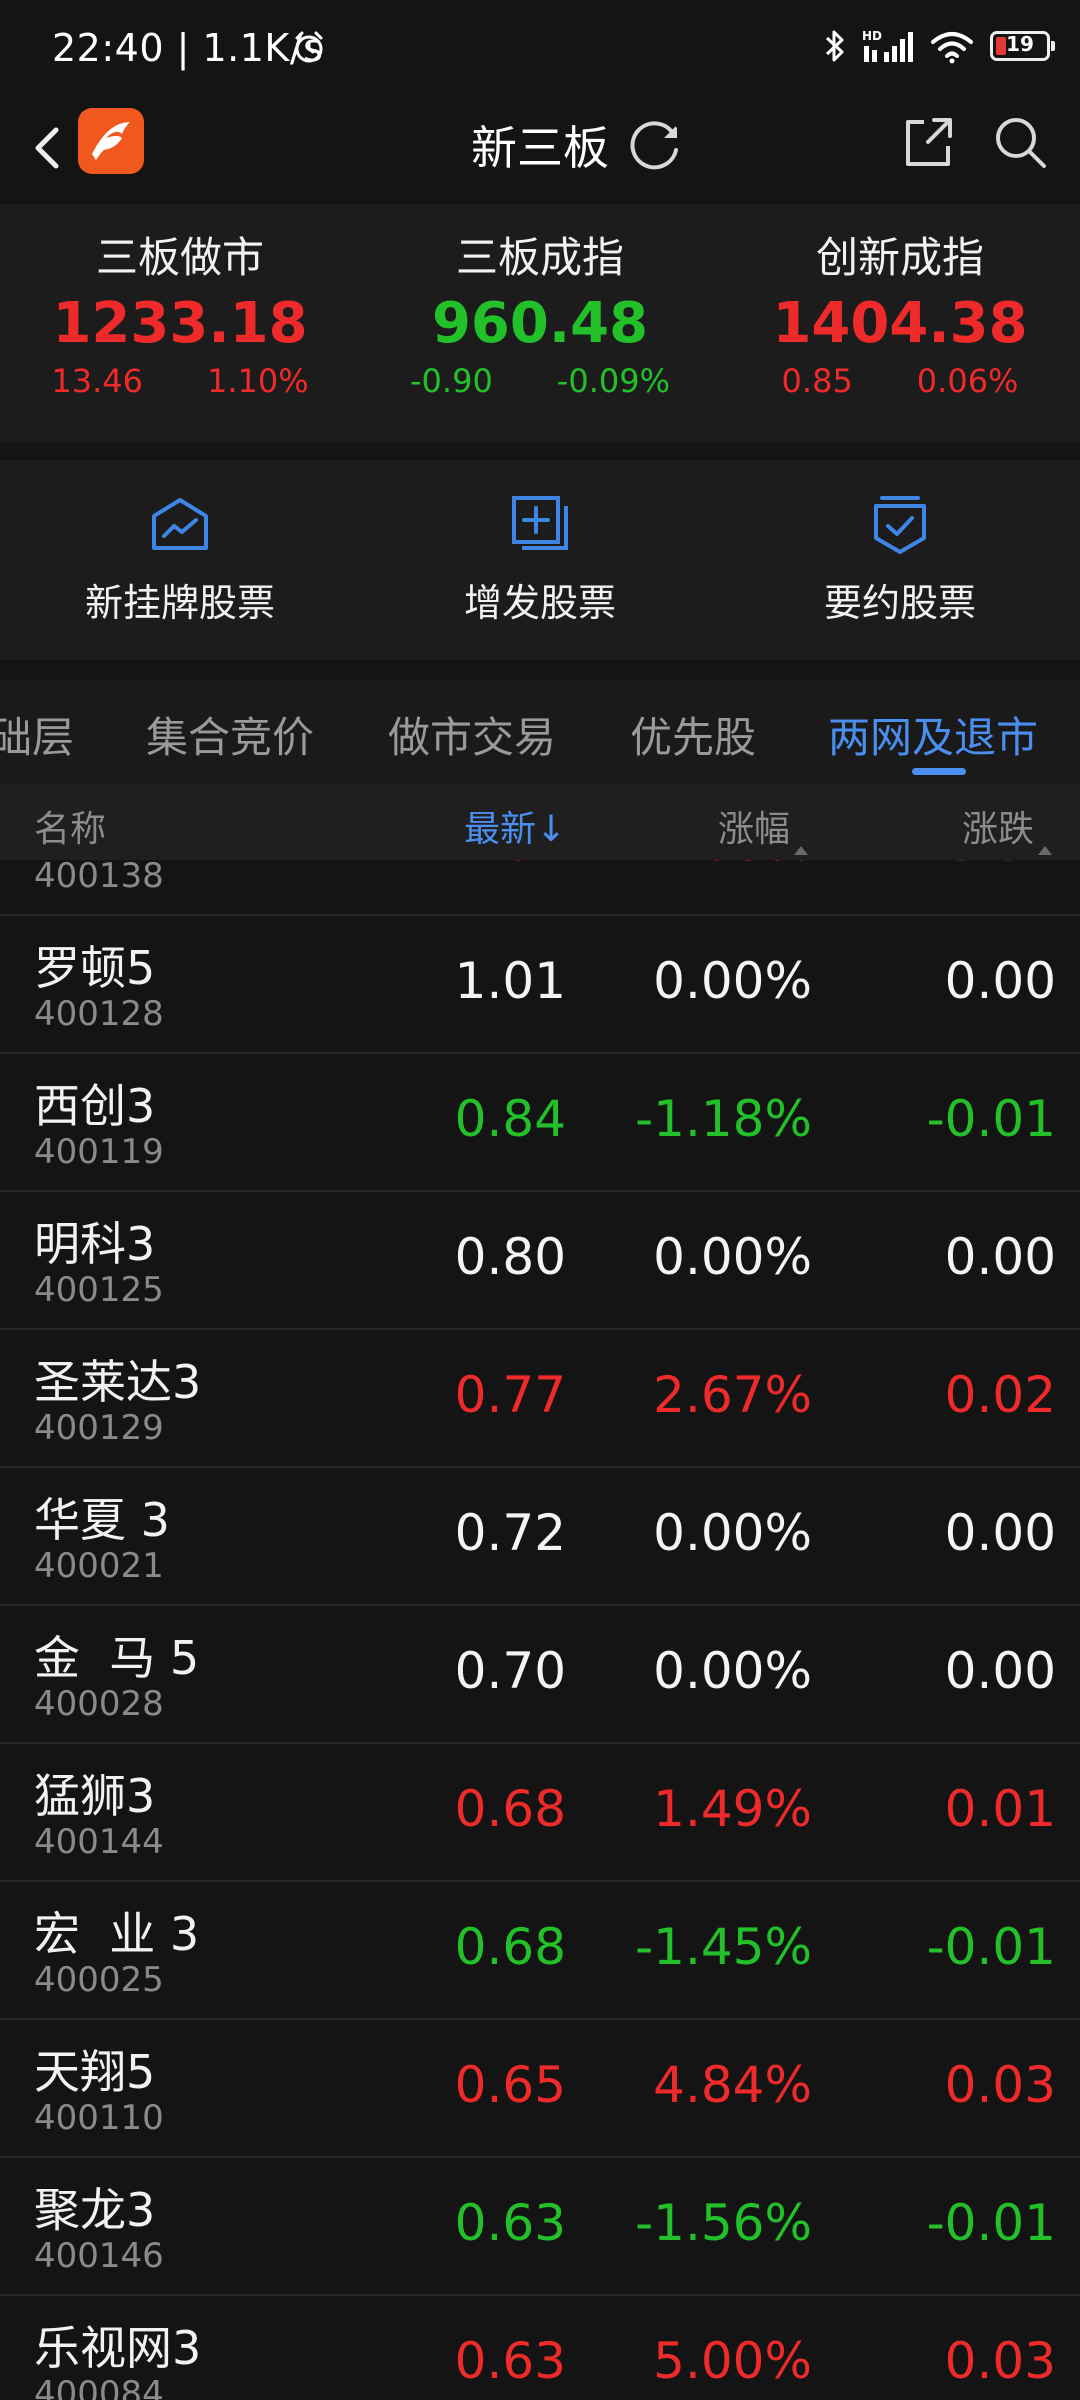 The width and height of the screenshot is (1080, 2400). What do you see at coordinates (95, 1244) in the screenshot?
I see `stock-name: 明科3` at bounding box center [95, 1244].